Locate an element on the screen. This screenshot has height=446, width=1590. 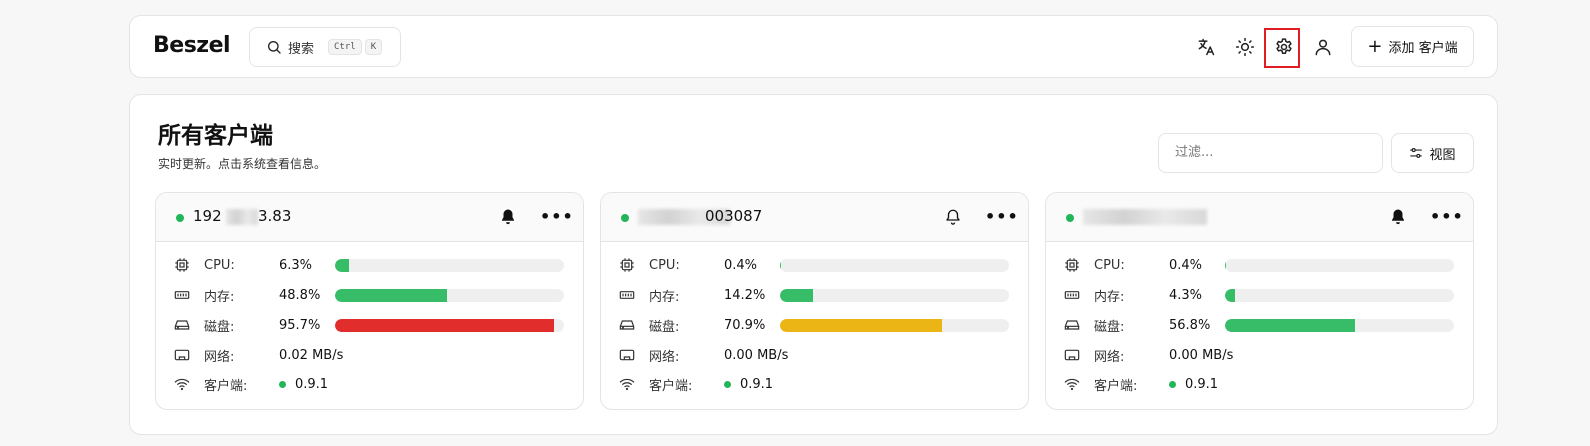
system-name: 192 is located at coordinates (207, 216).